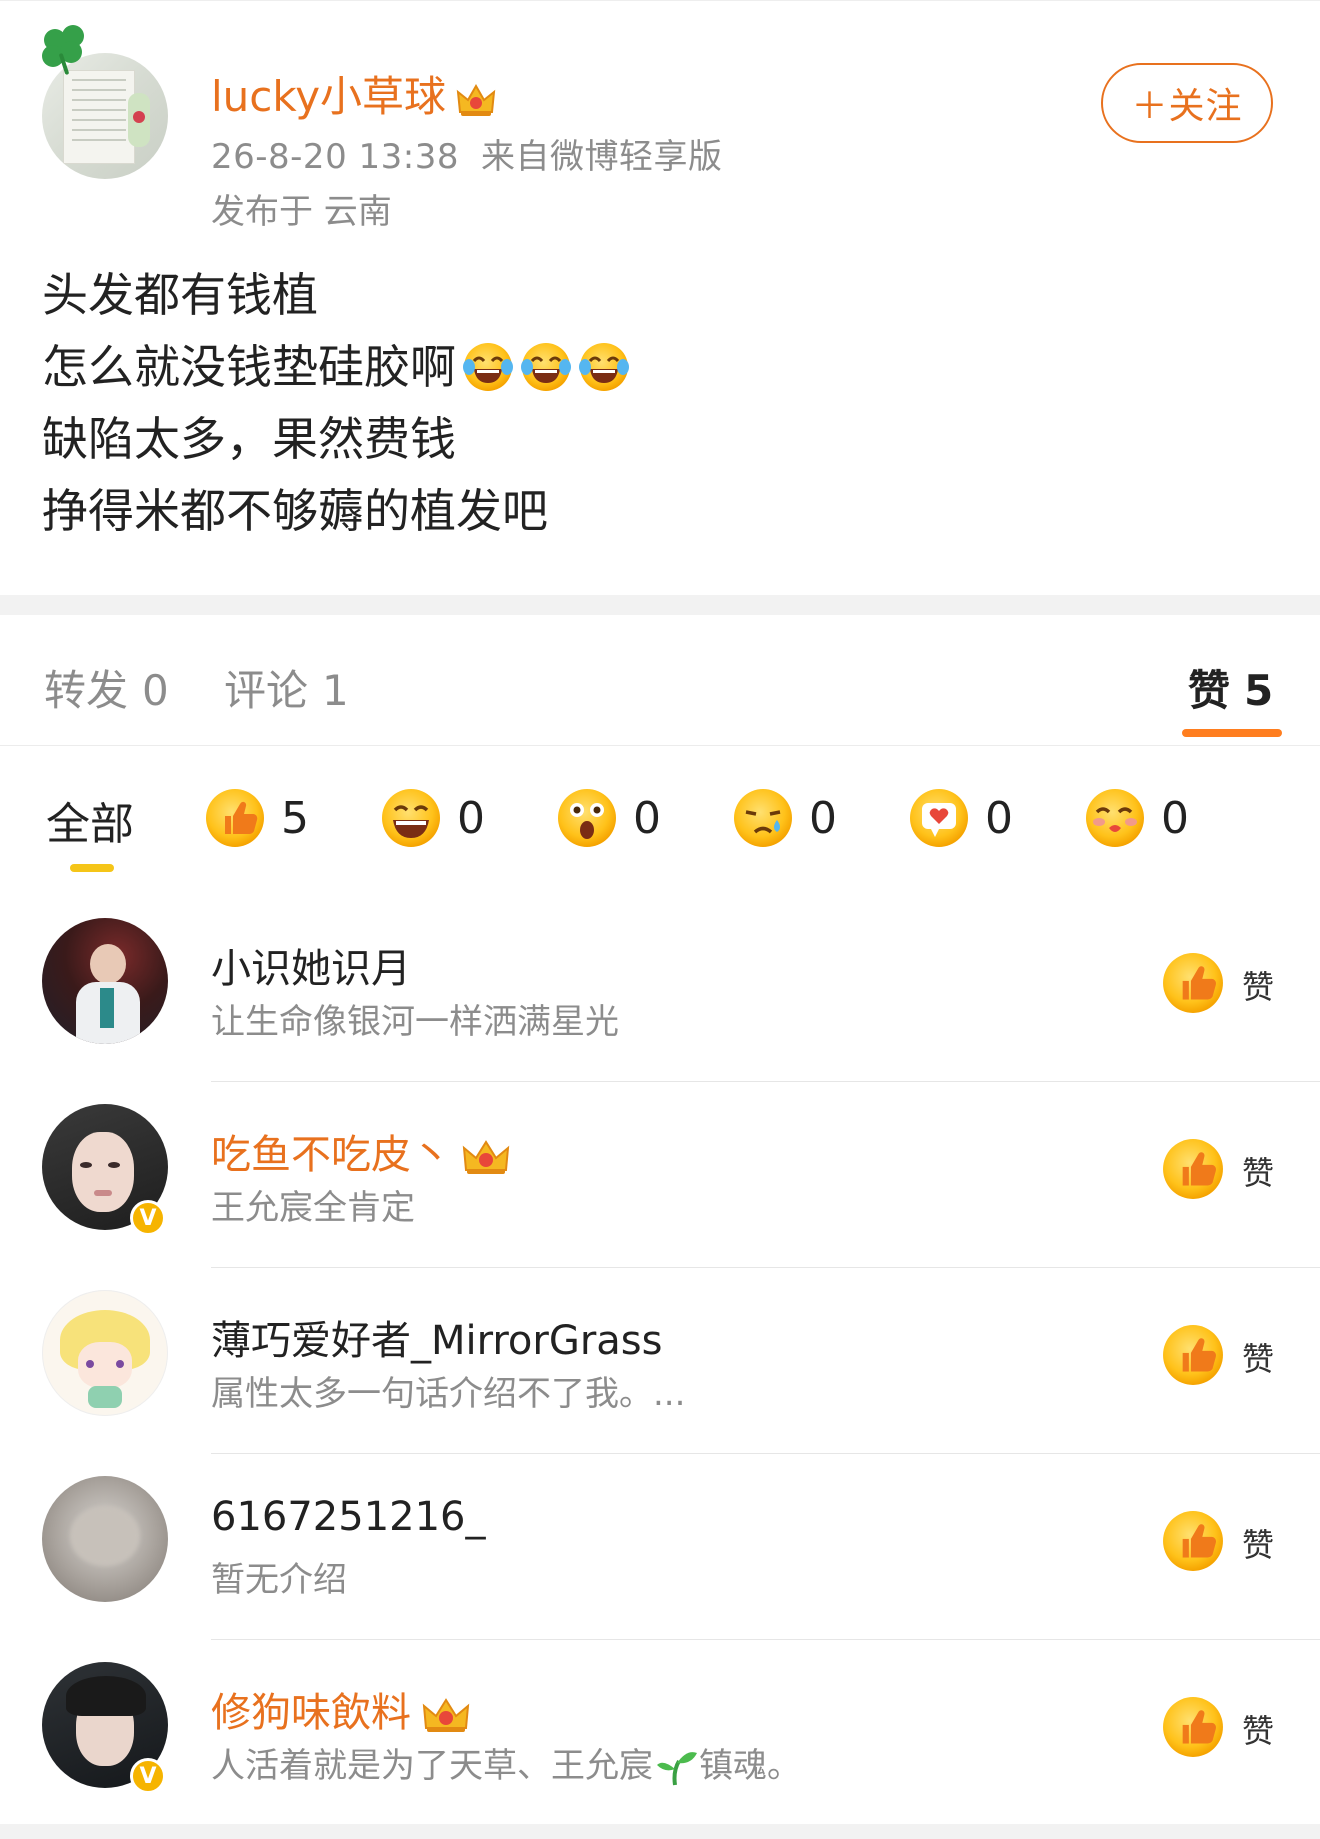  What do you see at coordinates (436, 1337) in the screenshot?
I see `liker-name: 薄巧爱好者_MirrorGrass` at bounding box center [436, 1337].